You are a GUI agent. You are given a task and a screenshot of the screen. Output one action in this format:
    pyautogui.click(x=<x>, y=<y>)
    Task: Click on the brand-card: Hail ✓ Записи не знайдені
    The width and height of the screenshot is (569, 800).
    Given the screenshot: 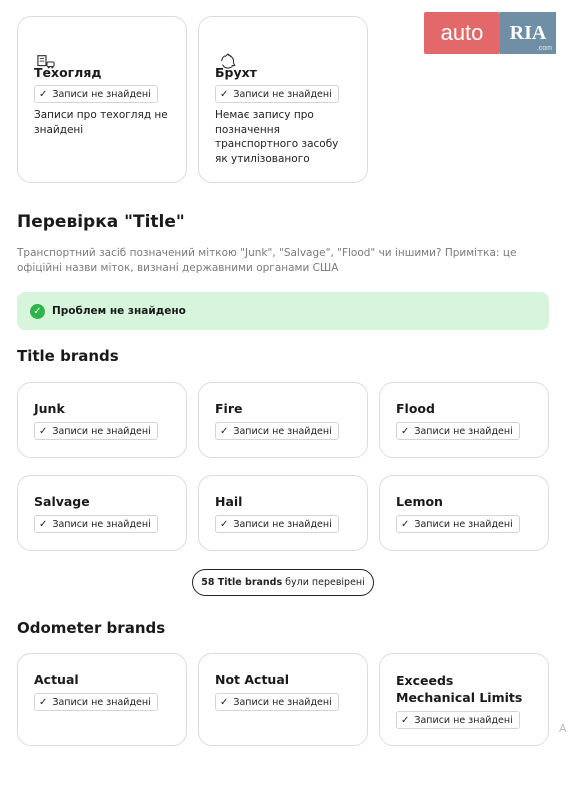 What is the action you would take?
    pyautogui.click(x=283, y=513)
    